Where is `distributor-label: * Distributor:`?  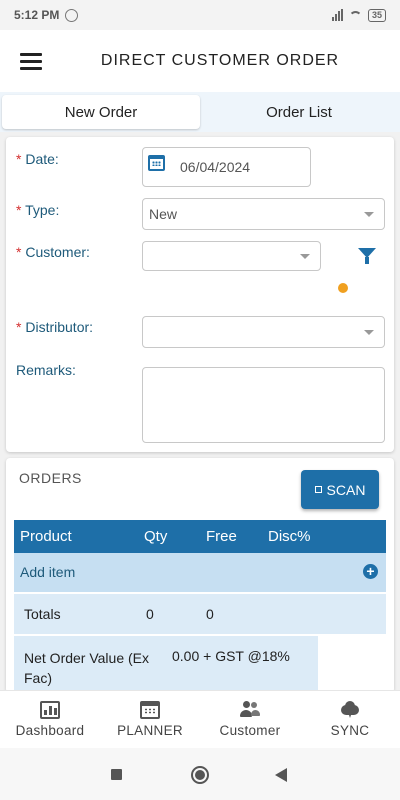 distributor-label: * Distributor: is located at coordinates (55, 327).